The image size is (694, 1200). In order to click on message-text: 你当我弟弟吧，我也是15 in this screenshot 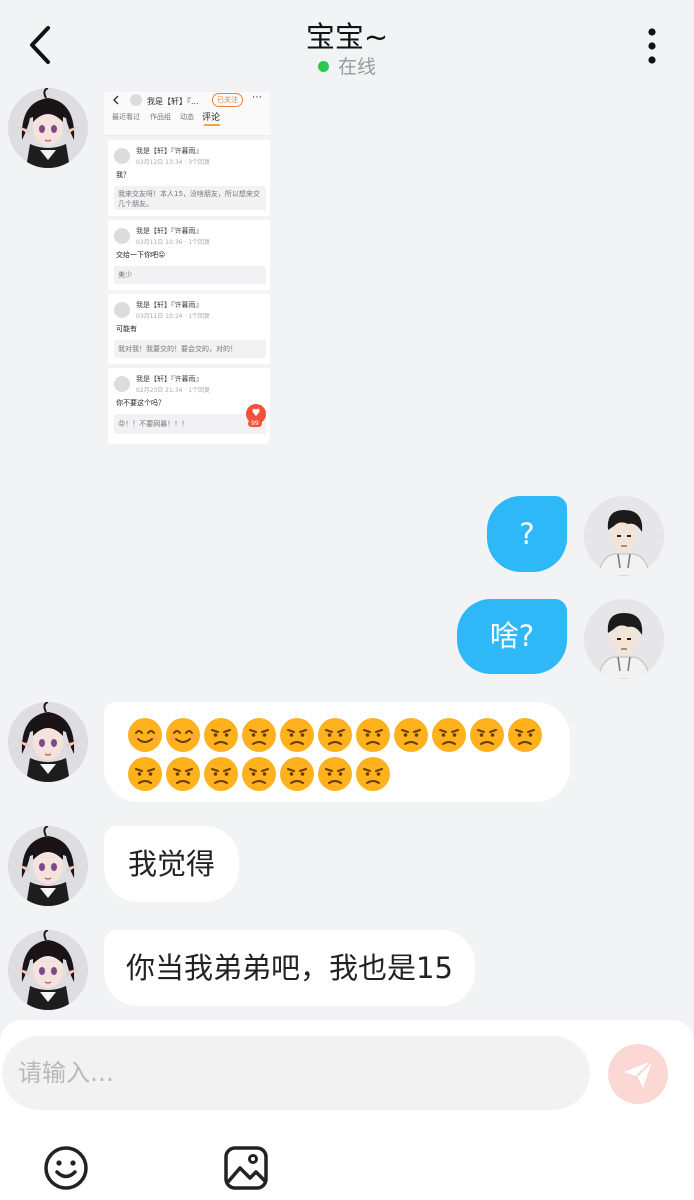, I will do `click(289, 967)`.